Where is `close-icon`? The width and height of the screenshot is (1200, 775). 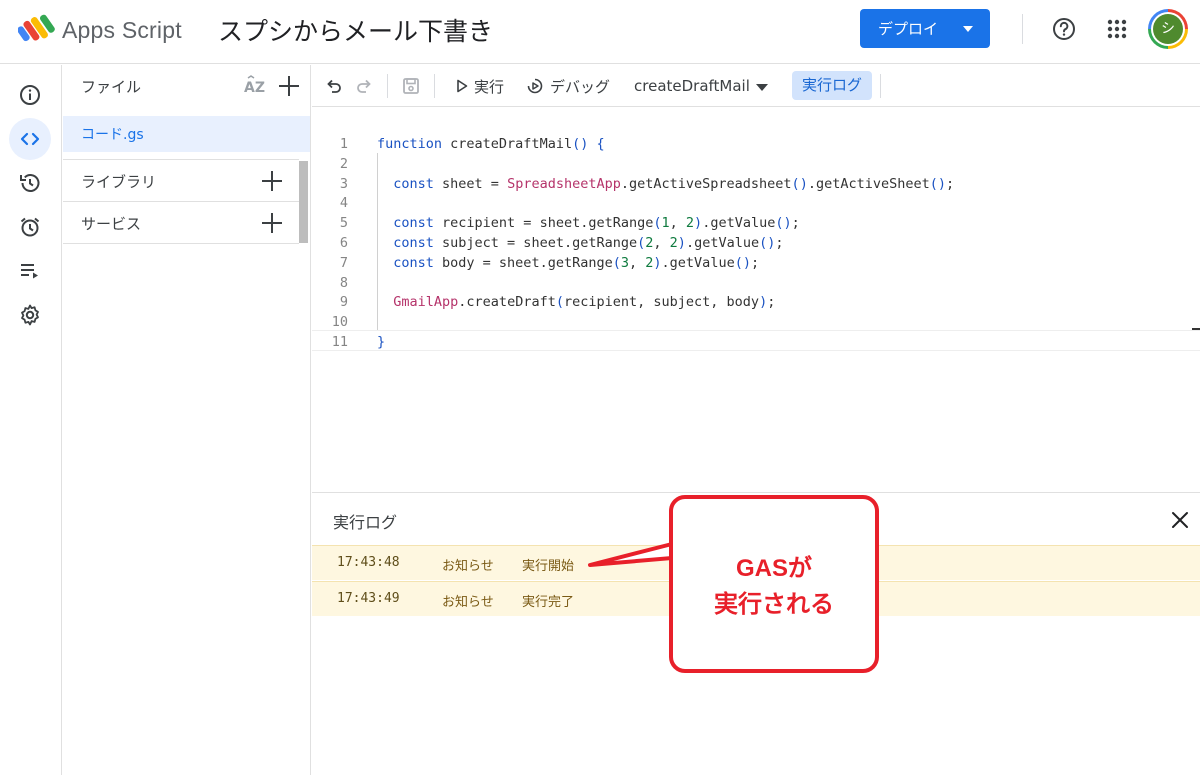 close-icon is located at coordinates (1180, 520).